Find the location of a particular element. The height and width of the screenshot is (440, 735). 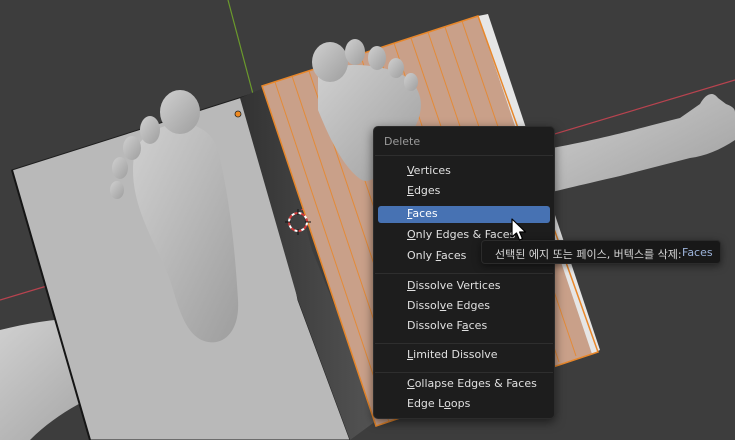

menu-item-label: Vertices is located at coordinates (429, 170).